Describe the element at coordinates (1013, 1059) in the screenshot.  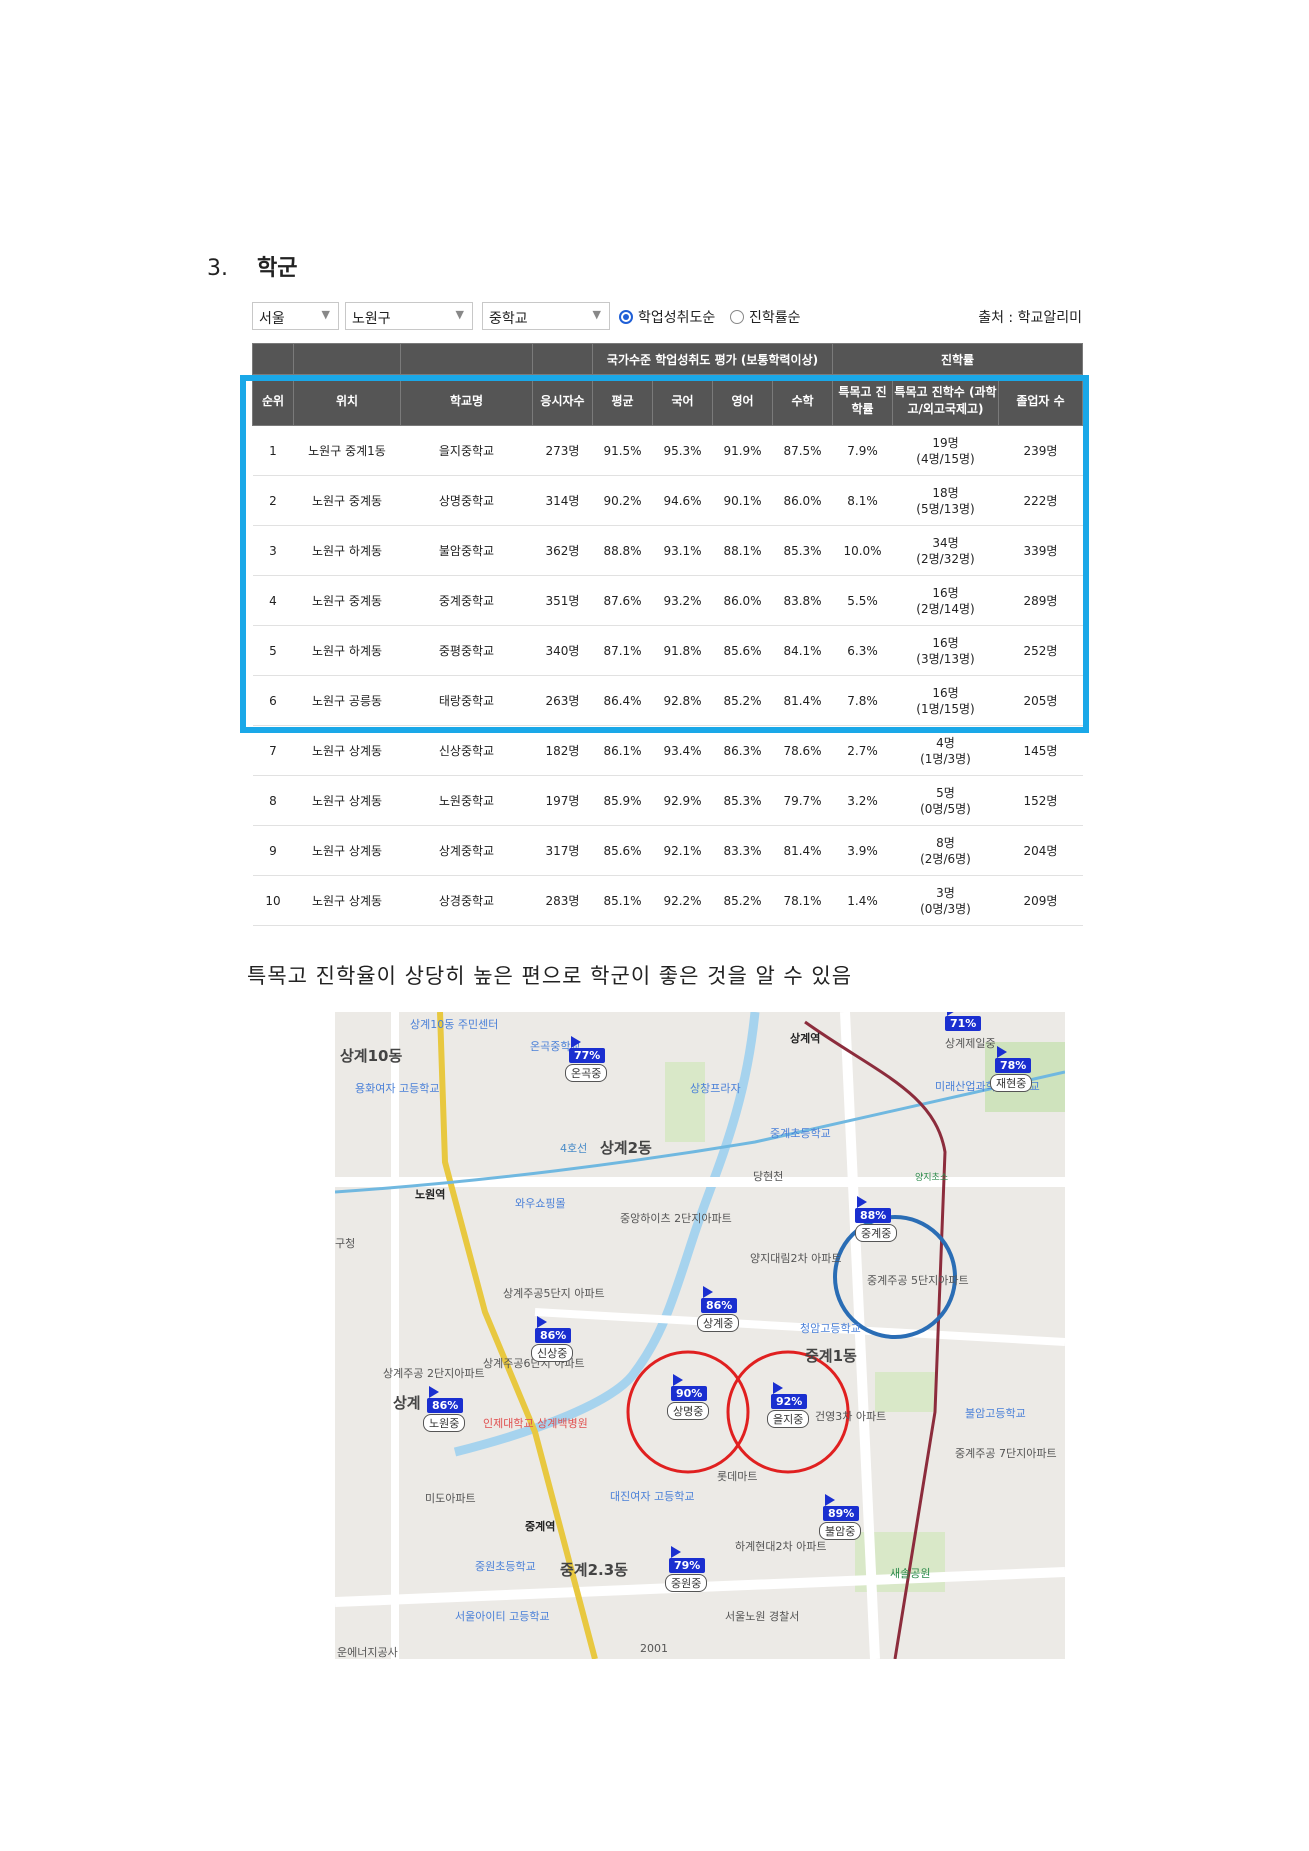
I see `school-pct-badge: 78%` at that location.